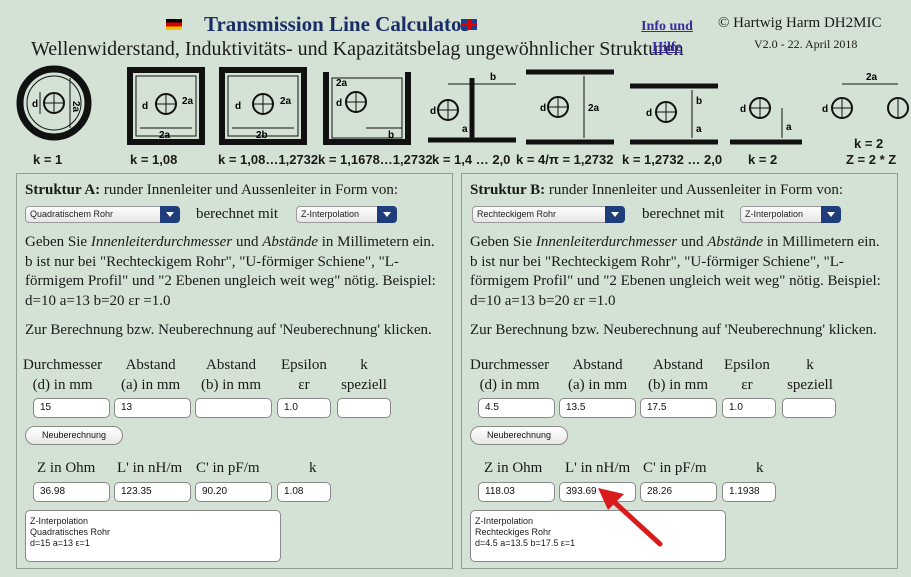 This screenshot has height=577, width=911. Describe the element at coordinates (548, 214) in the screenshot. I see `shape-select-b: Rechteckigem Rohr` at that location.